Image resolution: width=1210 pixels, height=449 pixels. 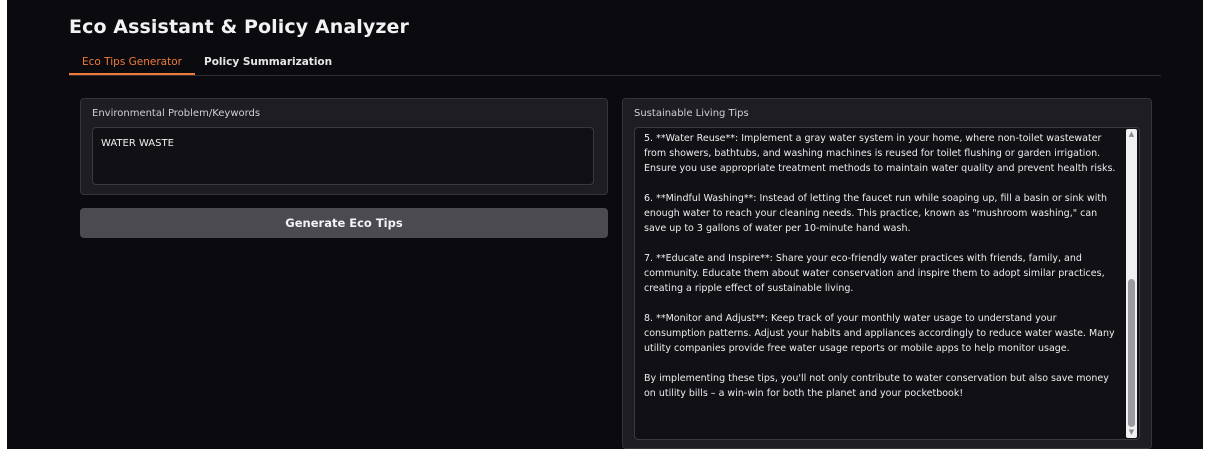 I want to click on scrollbar-thumb, so click(x=1131, y=353).